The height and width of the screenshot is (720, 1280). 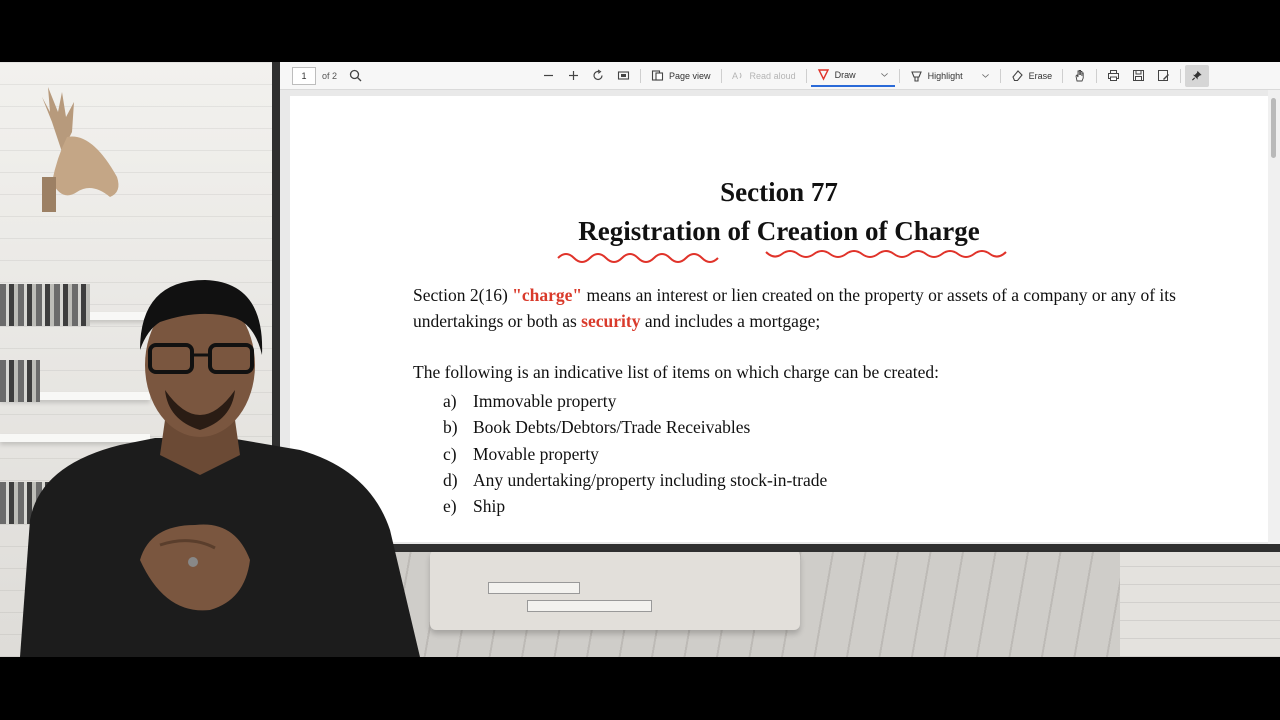 I want to click on print-button, so click(x=1113, y=76).